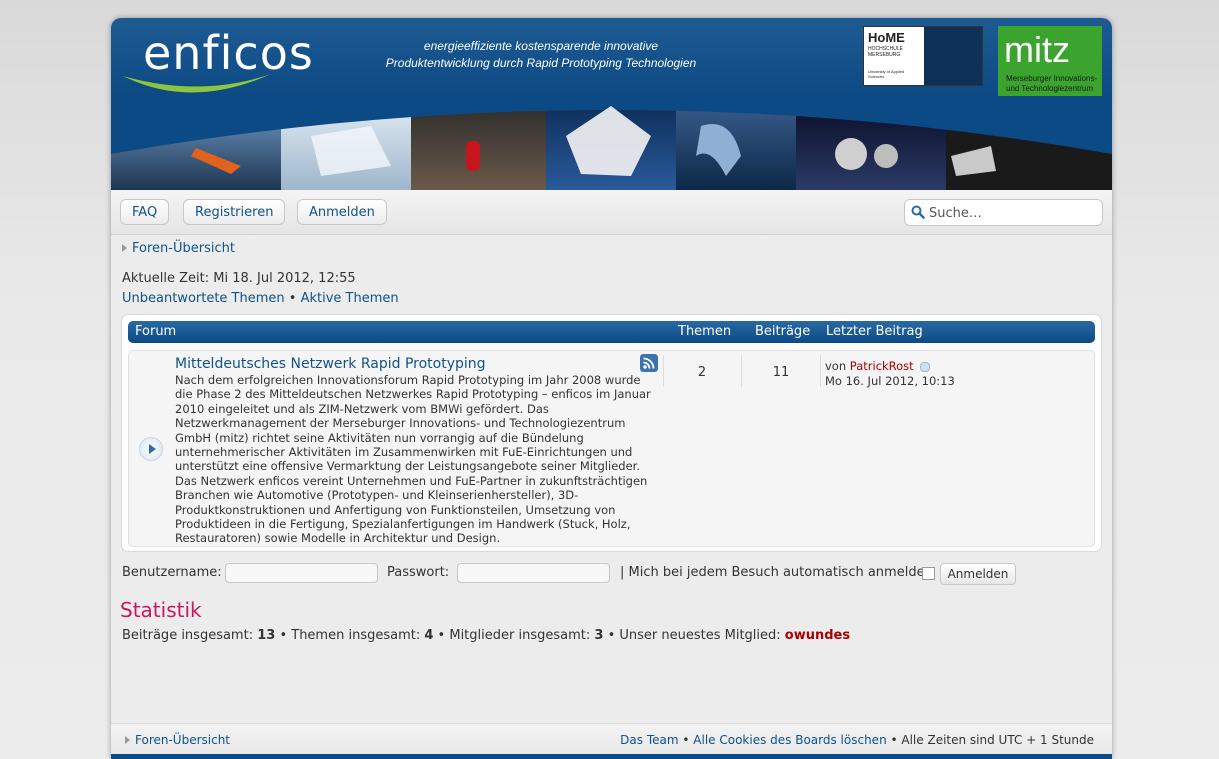 The height and width of the screenshot is (759, 1219). I want to click on topics-count: 2, so click(702, 372).